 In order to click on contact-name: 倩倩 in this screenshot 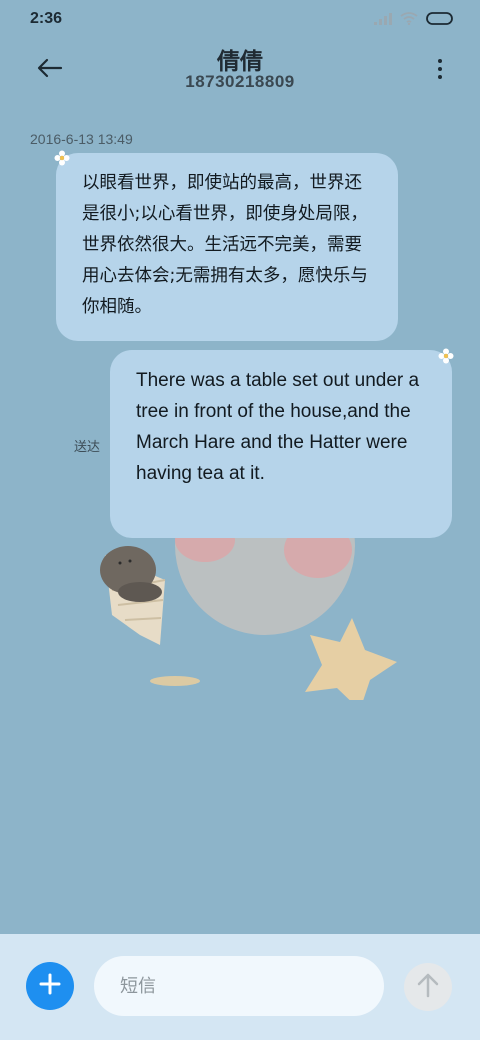, I will do `click(240, 62)`.